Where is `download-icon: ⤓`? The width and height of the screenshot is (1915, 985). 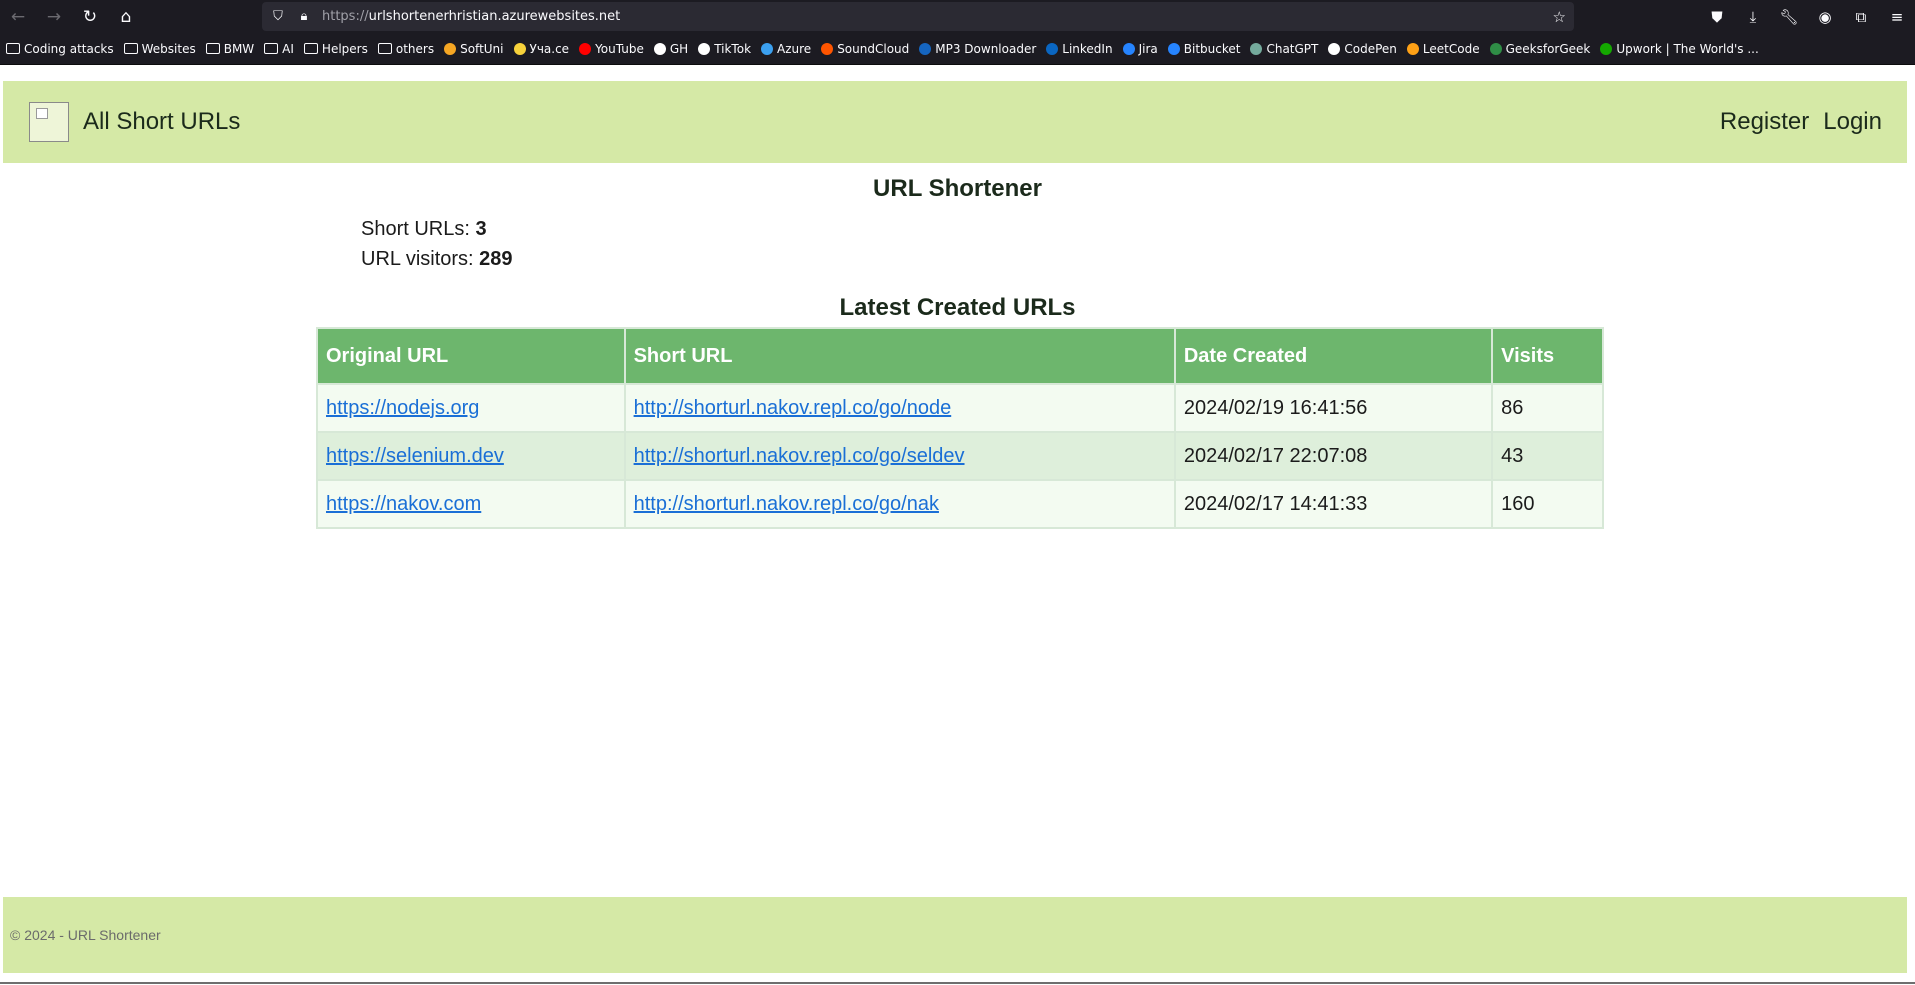 download-icon: ⤓ is located at coordinates (1753, 17).